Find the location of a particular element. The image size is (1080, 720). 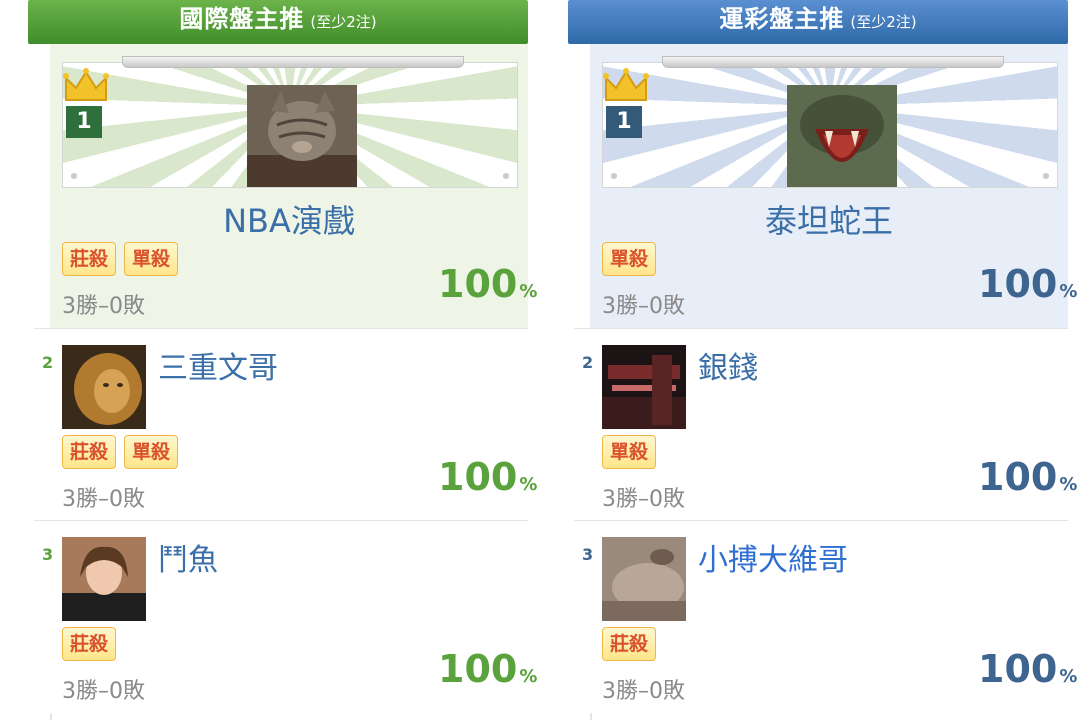

user-name: 泰坦蛇王 is located at coordinates (829, 219).